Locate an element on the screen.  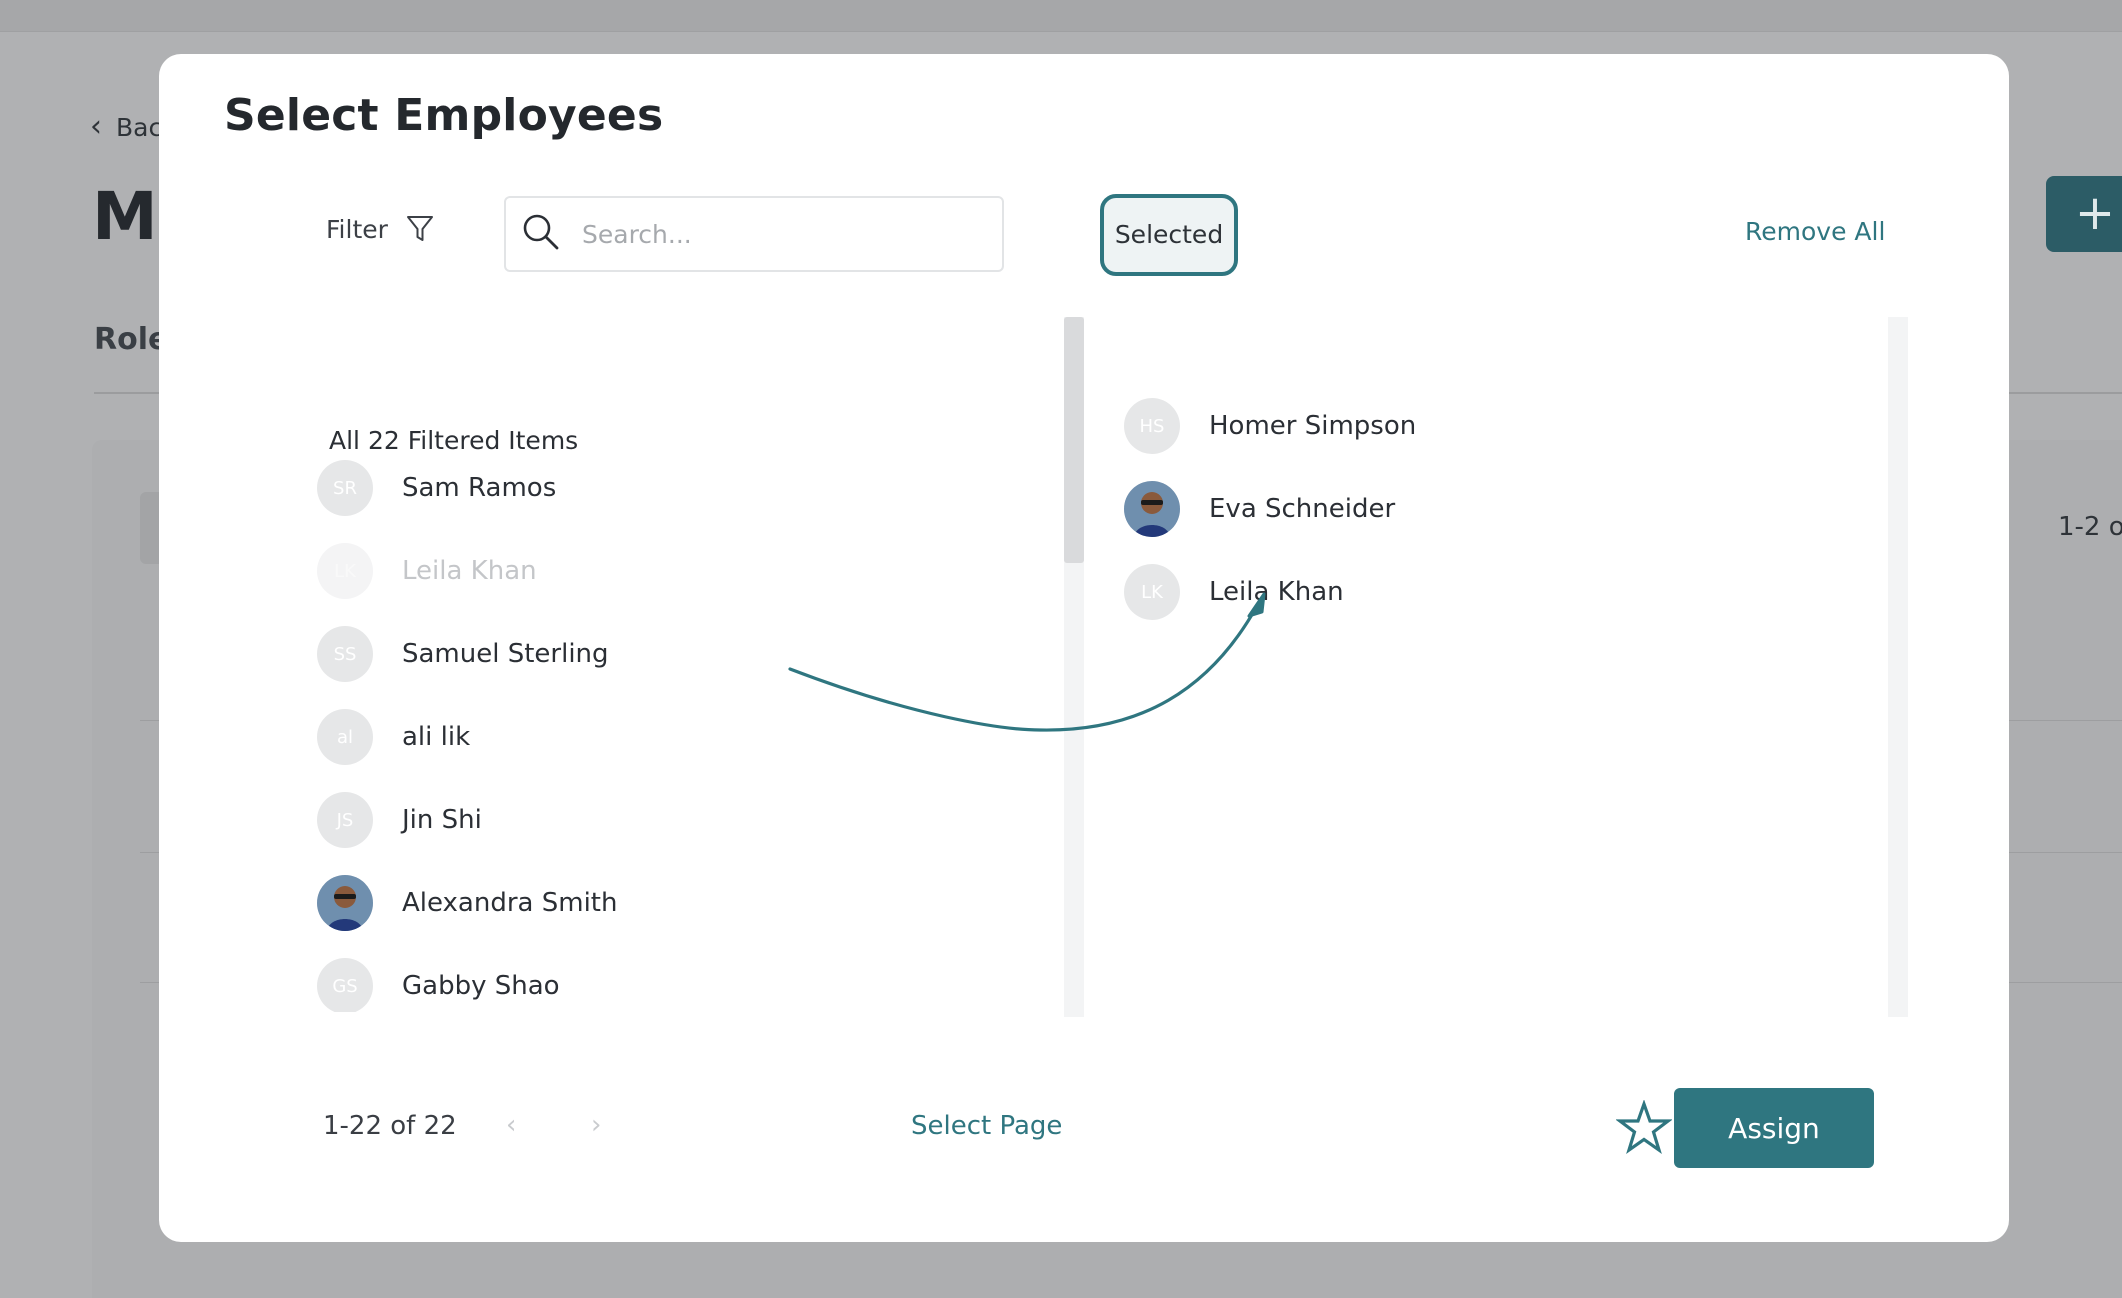
list-item: HS Homer Simpson is located at coordinates (1270, 426).